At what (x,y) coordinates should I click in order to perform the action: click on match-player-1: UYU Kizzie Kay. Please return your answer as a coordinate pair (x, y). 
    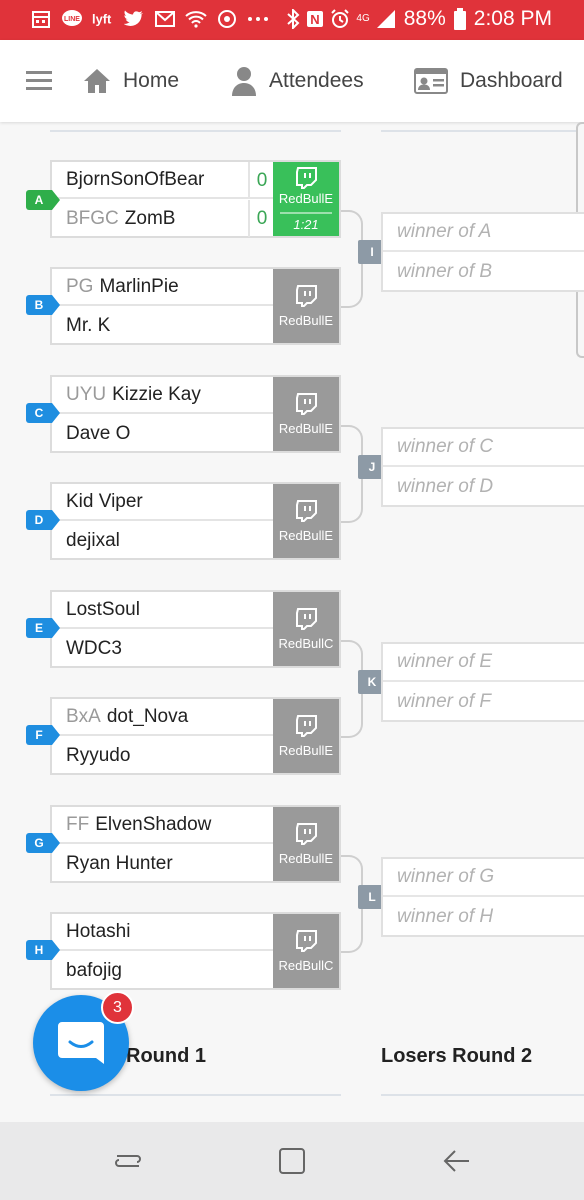
    Looking at the image, I should click on (163, 395).